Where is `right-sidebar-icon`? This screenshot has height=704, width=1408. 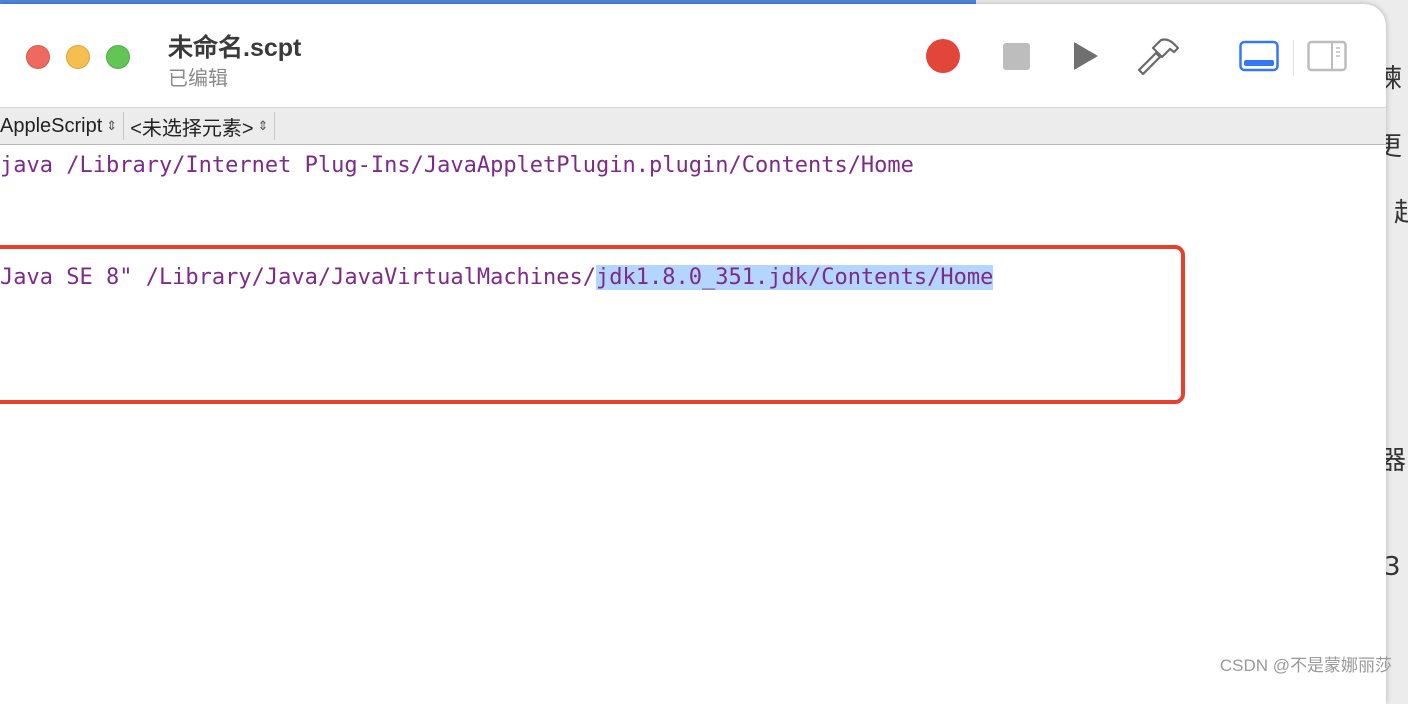 right-sidebar-icon is located at coordinates (1327, 56).